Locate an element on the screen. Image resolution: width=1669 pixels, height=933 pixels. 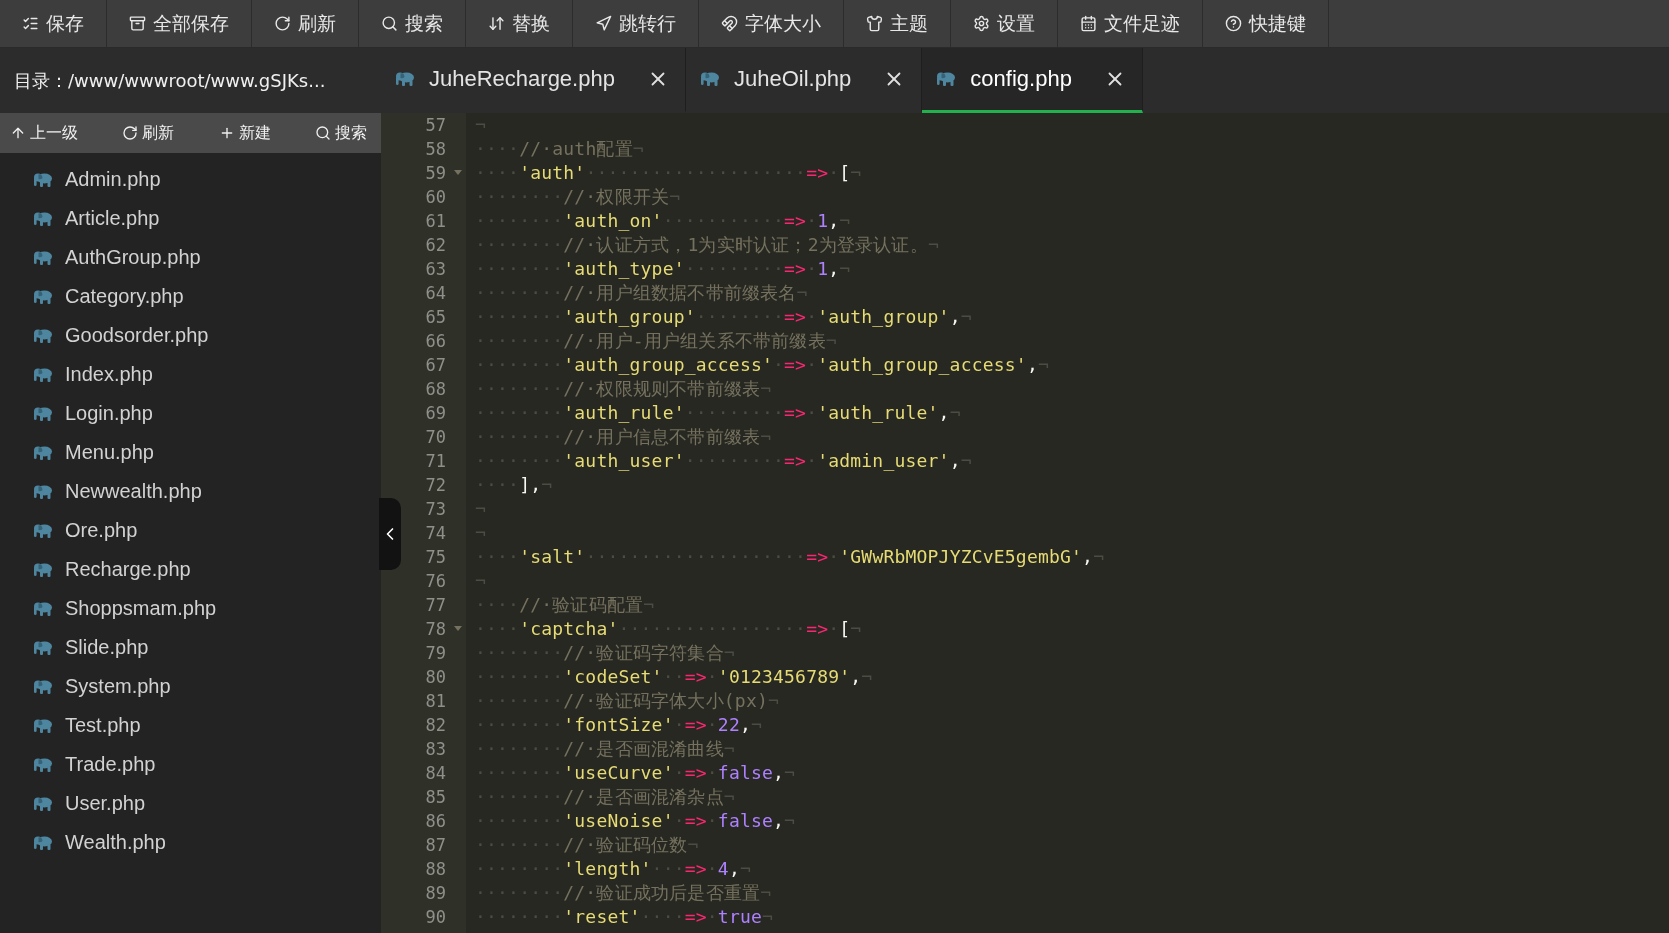
line-number: 60 is located at coordinates (435, 197).